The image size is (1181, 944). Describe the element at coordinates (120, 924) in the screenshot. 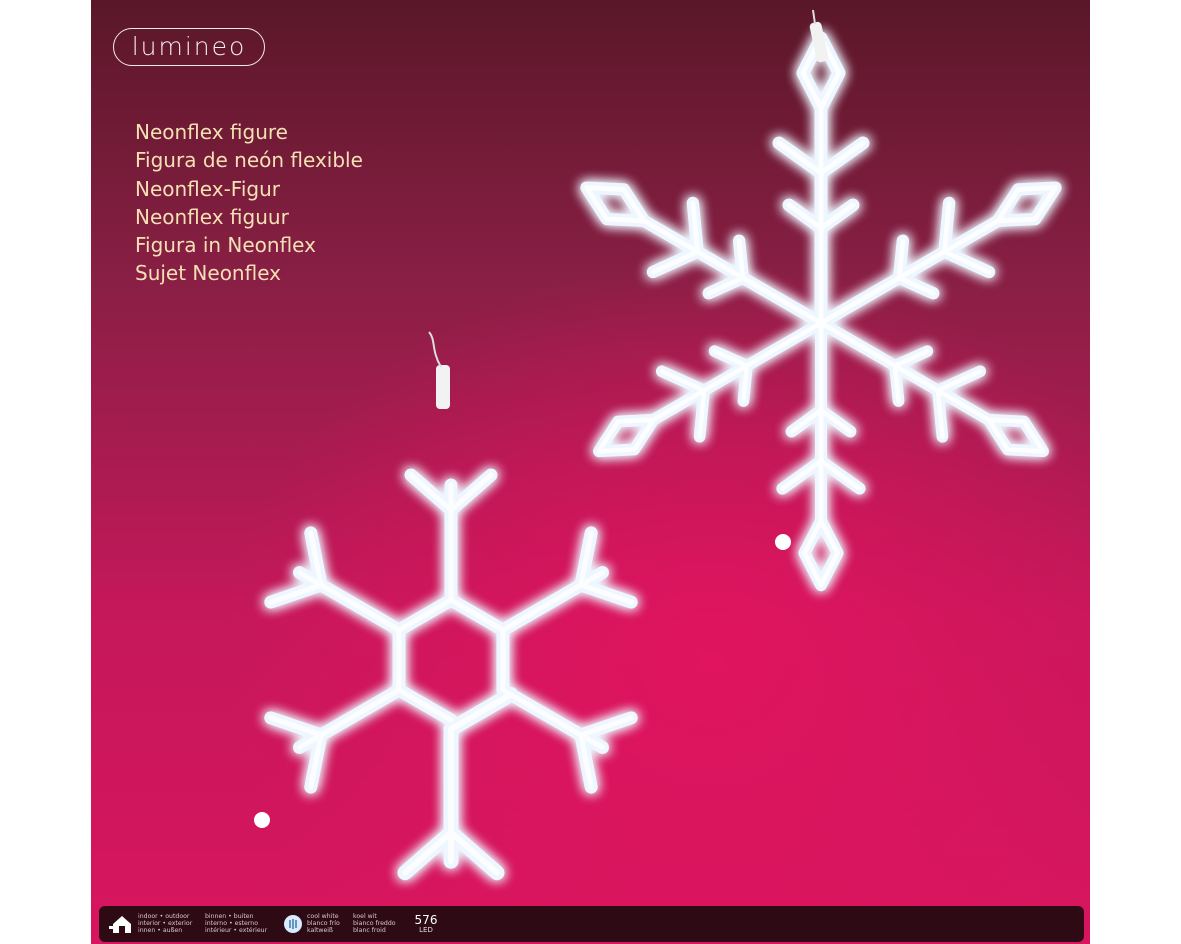

I see `indoor-outdoor-house-icon` at that location.